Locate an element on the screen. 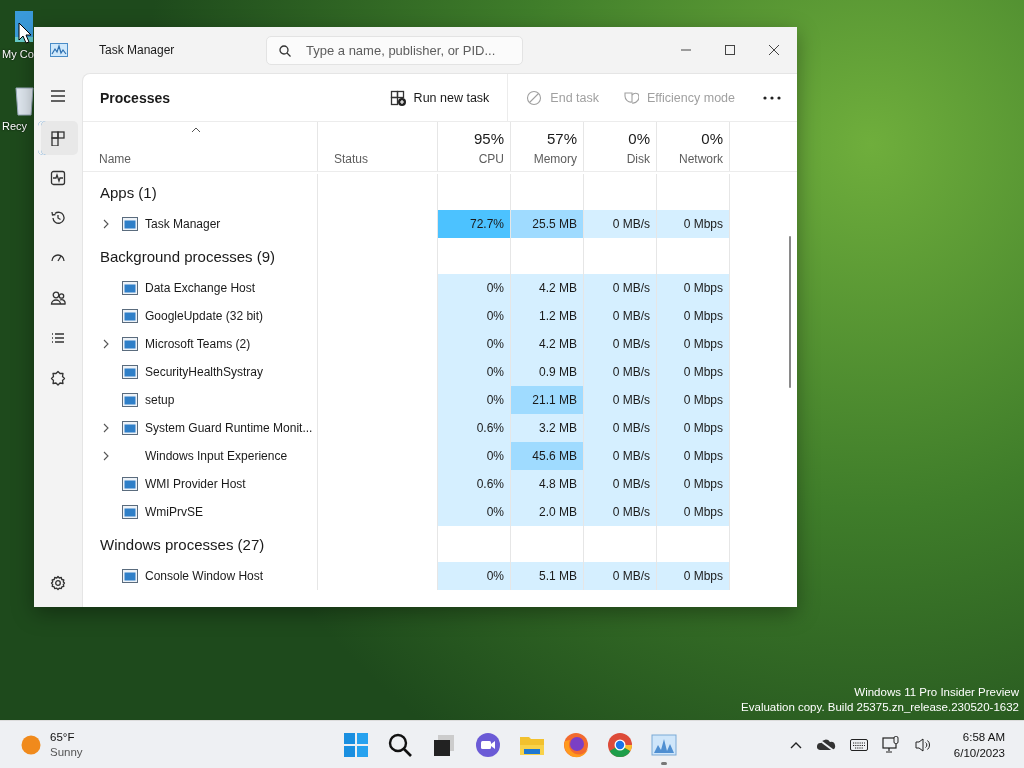  table-cell: 4.2 MB is located at coordinates (547, 344).